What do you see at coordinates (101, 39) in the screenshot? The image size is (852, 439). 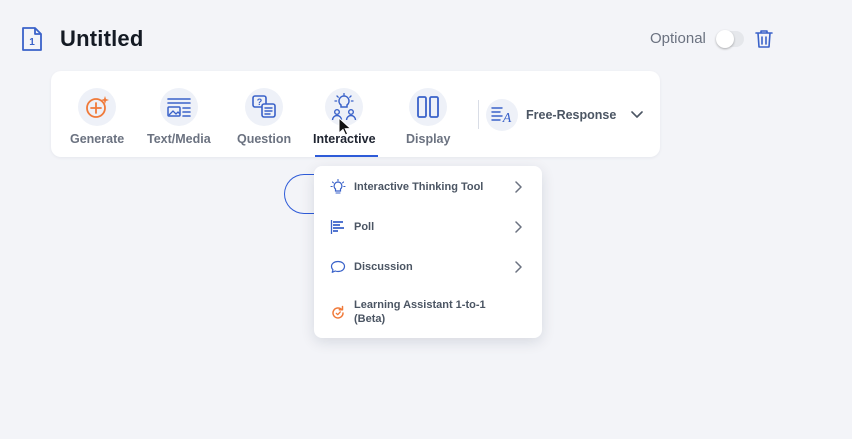 I see `page-title: Untitled` at bounding box center [101, 39].